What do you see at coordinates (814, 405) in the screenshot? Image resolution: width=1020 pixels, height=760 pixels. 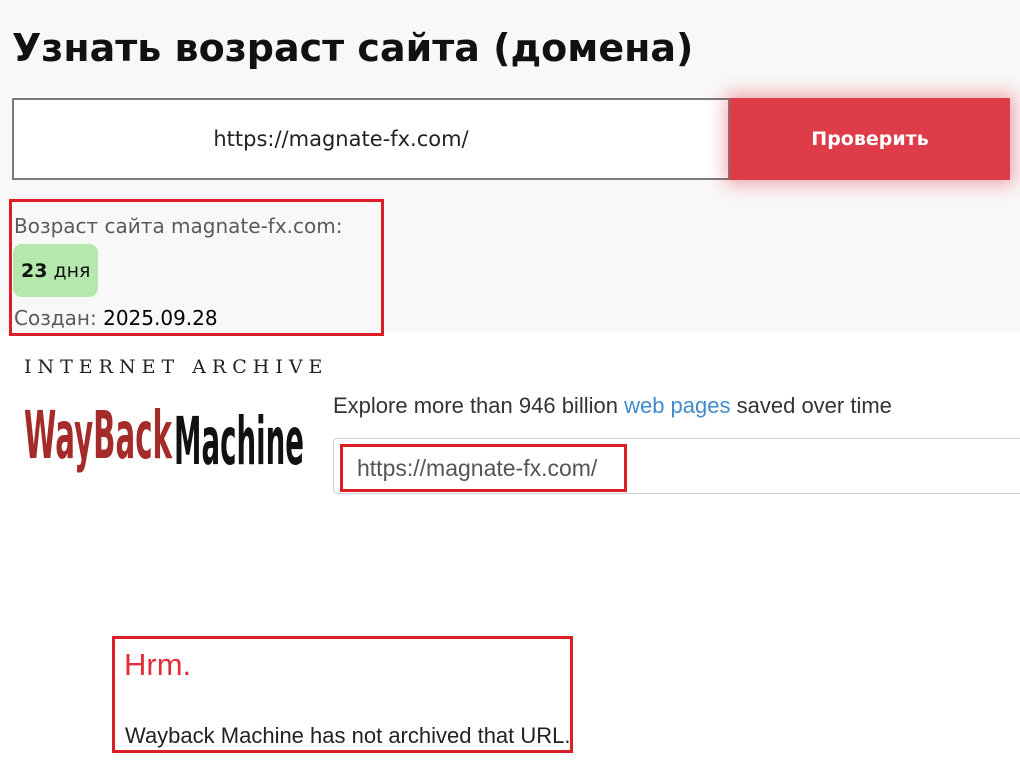 I see `tagline-text-end: saved over time` at bounding box center [814, 405].